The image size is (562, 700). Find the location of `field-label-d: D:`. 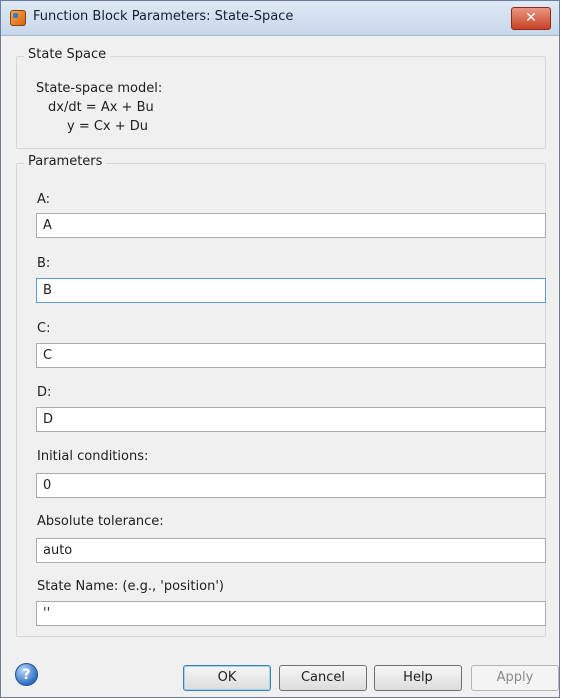

field-label-d: D: is located at coordinates (44, 392).